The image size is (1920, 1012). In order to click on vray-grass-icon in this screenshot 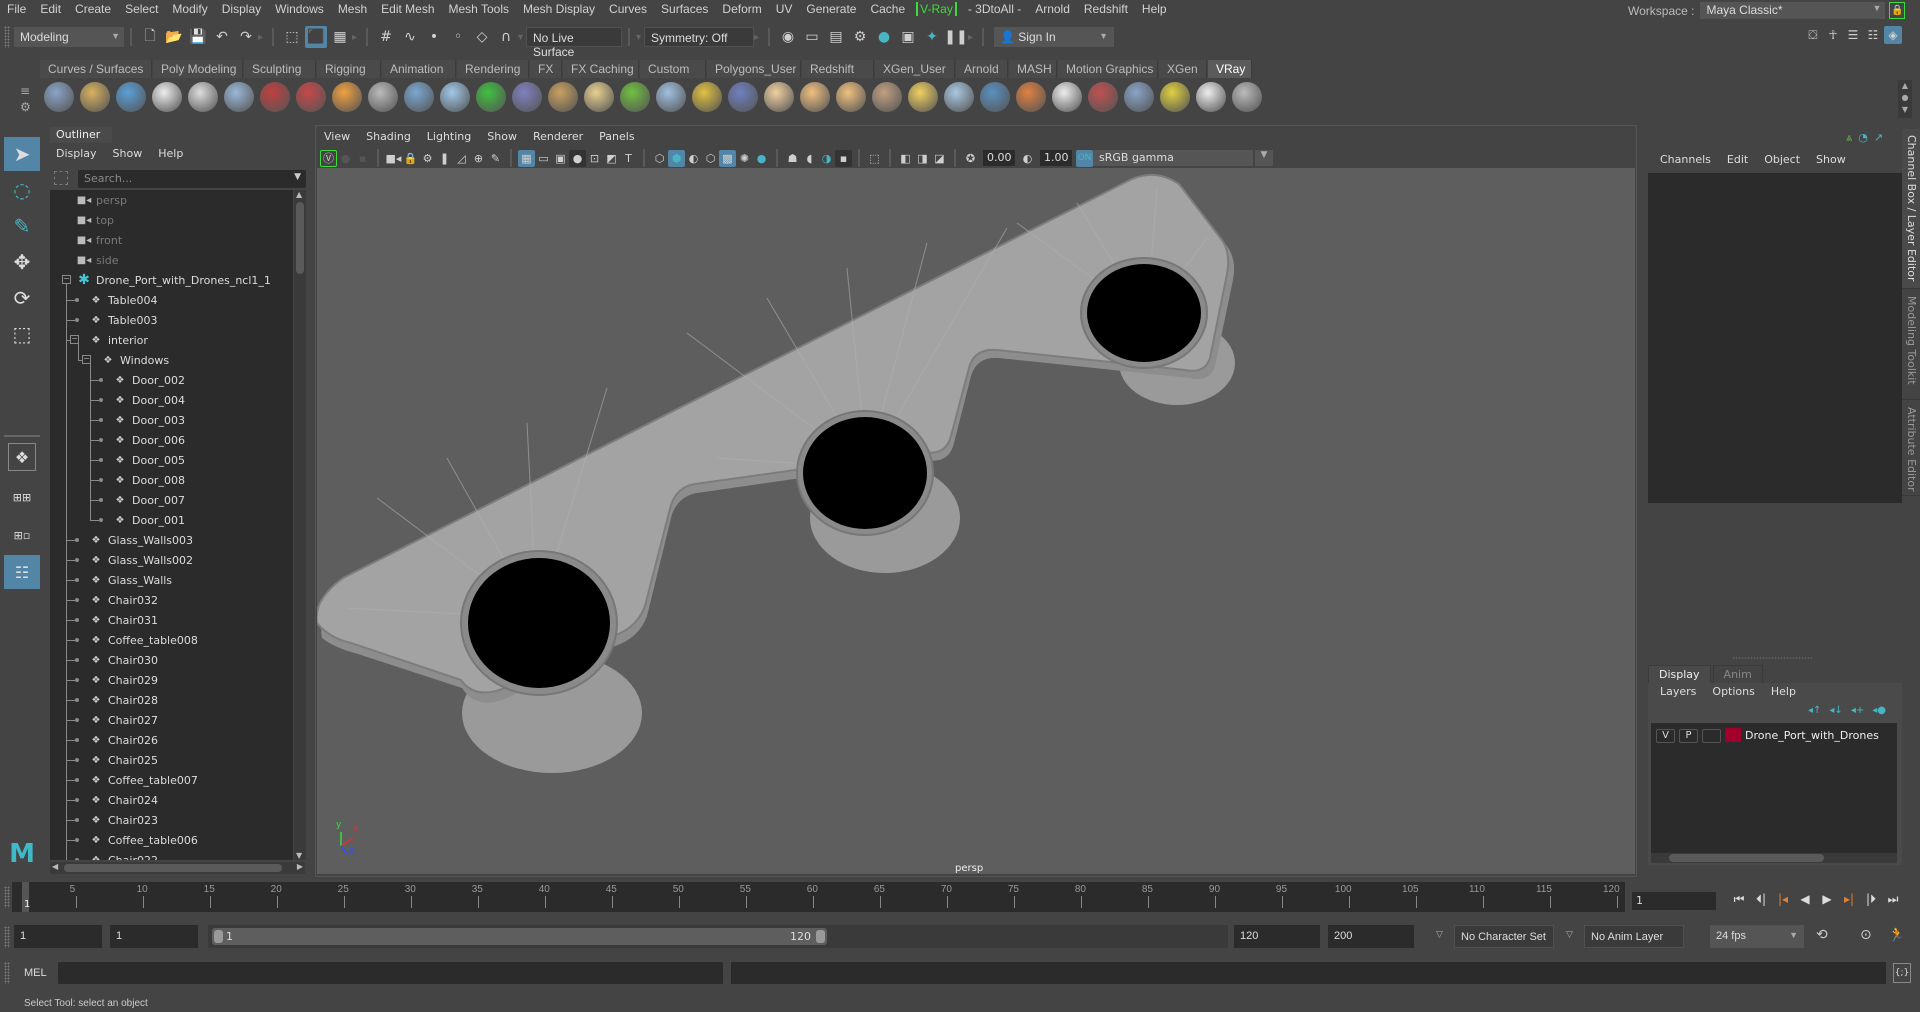, I will do `click(635, 97)`.